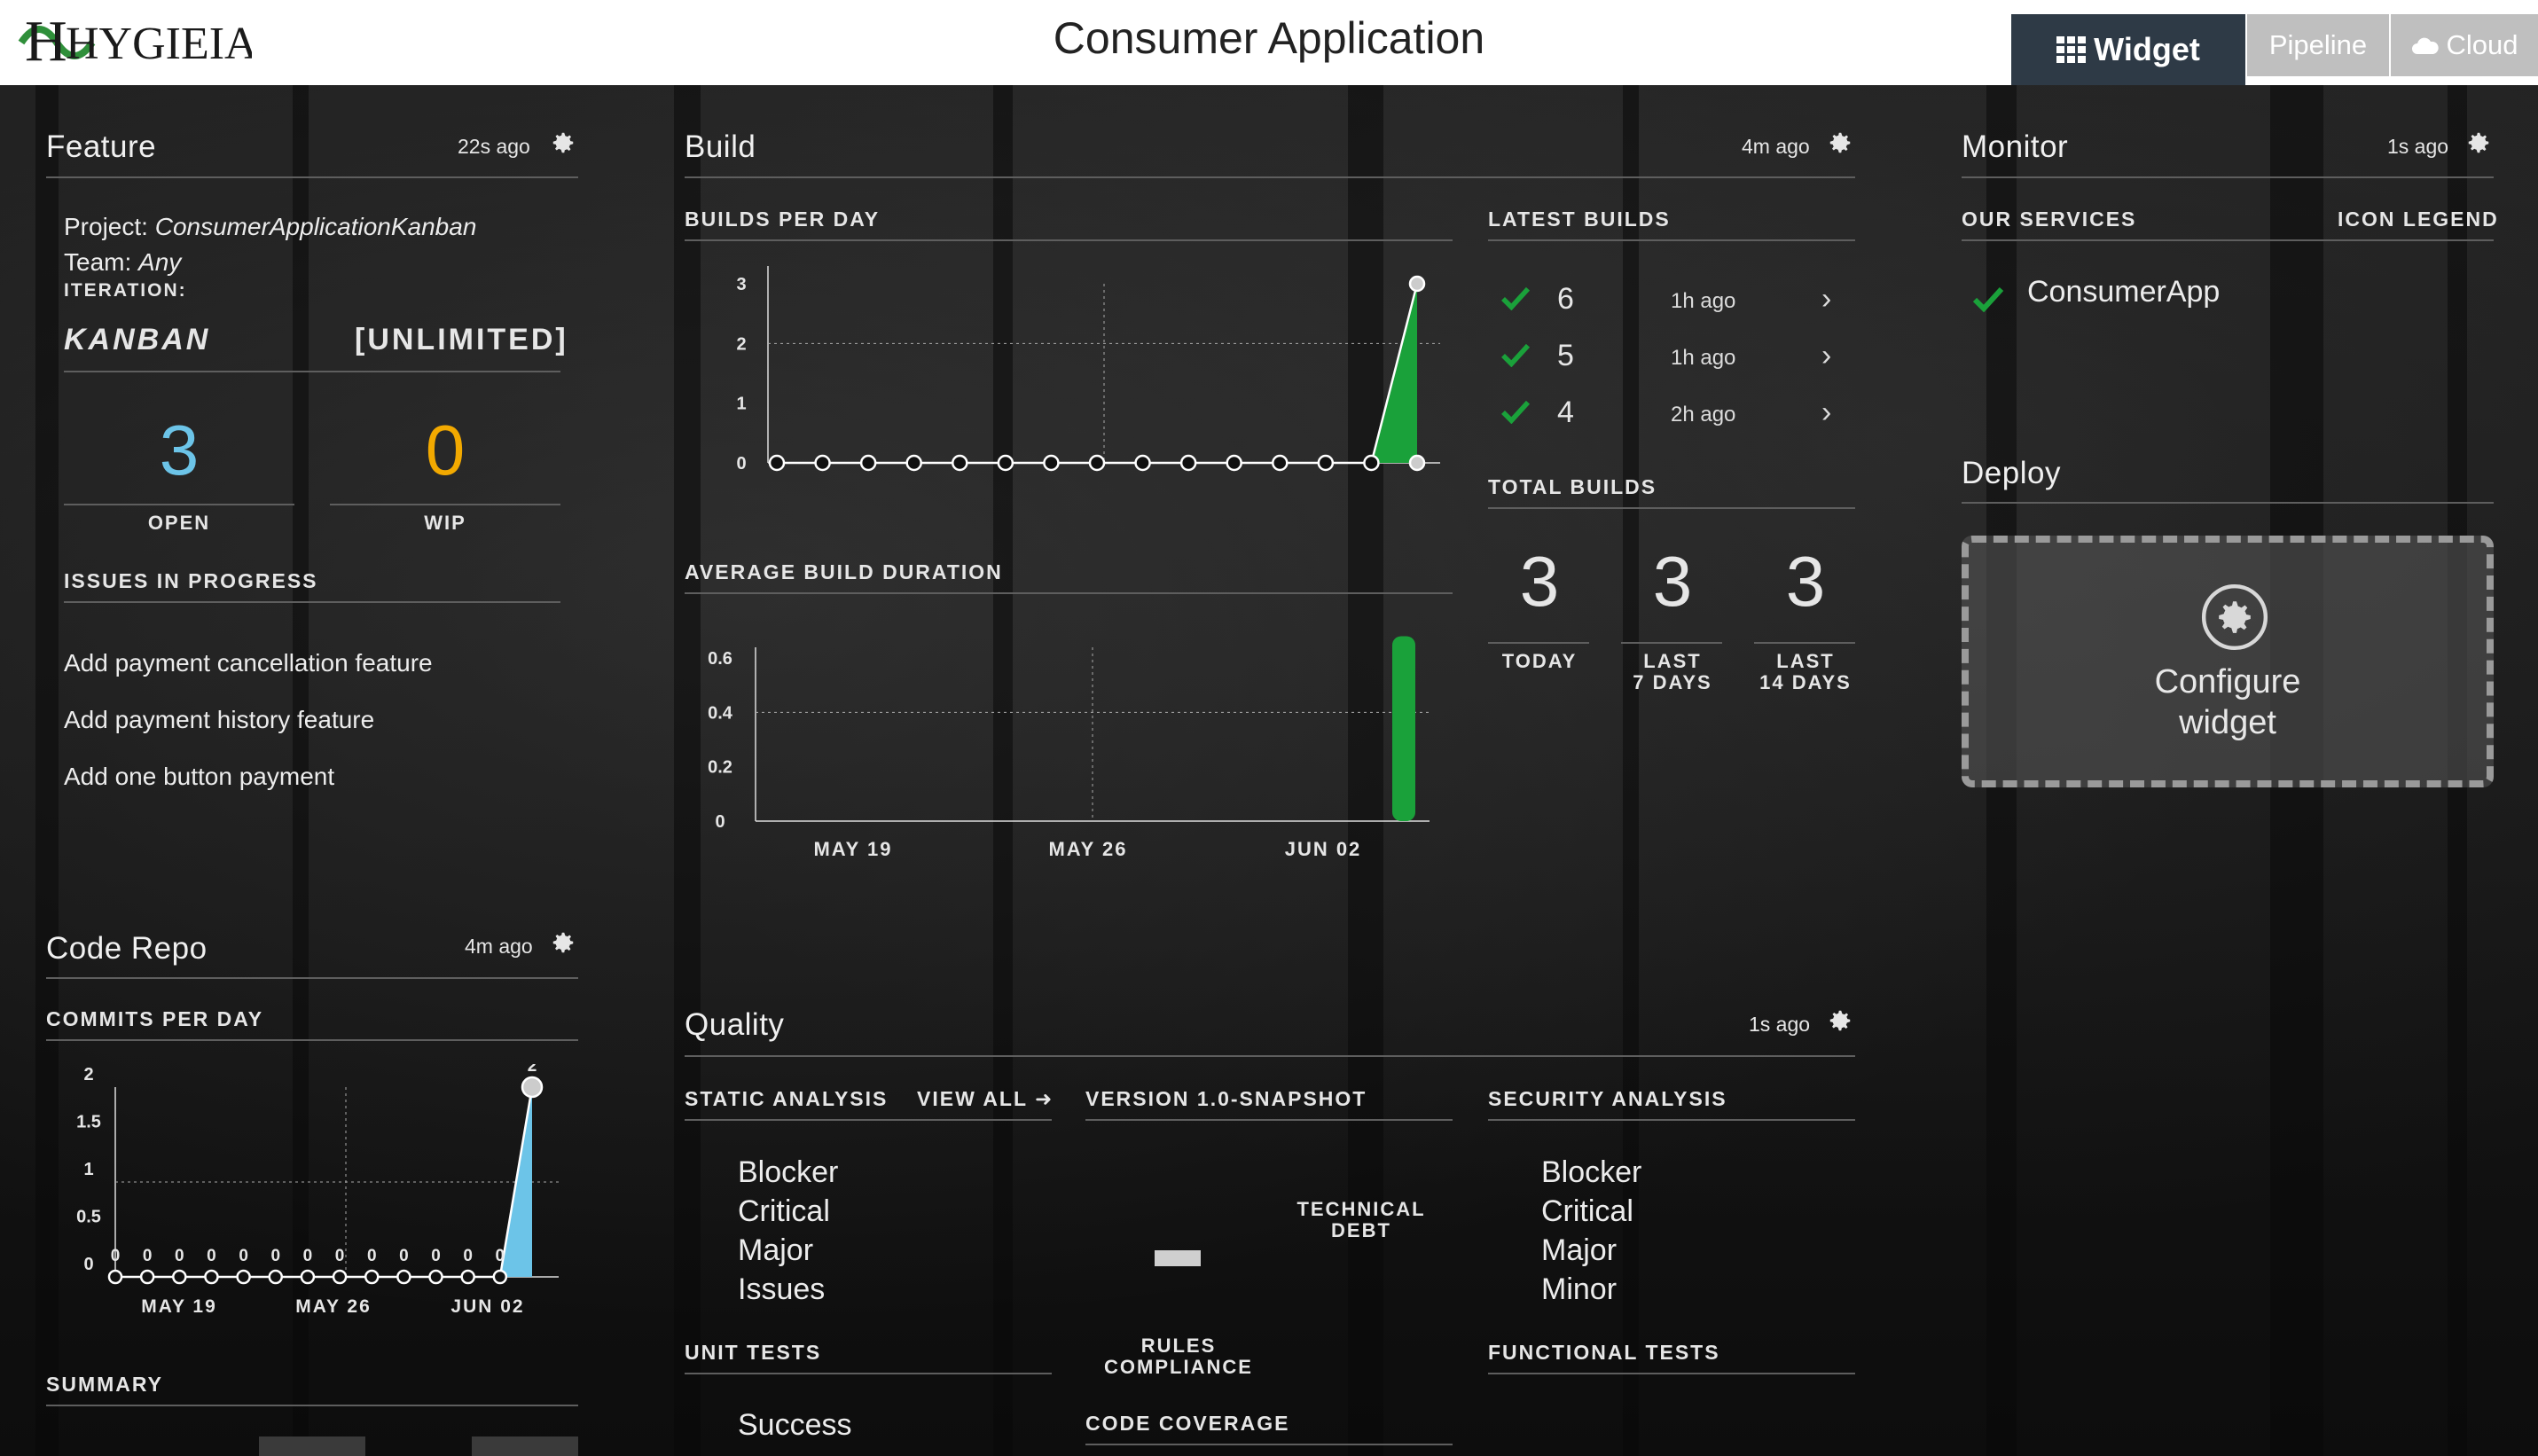  Describe the element at coordinates (1516, 298) in the screenshot. I see `build-success-check-icon` at that location.